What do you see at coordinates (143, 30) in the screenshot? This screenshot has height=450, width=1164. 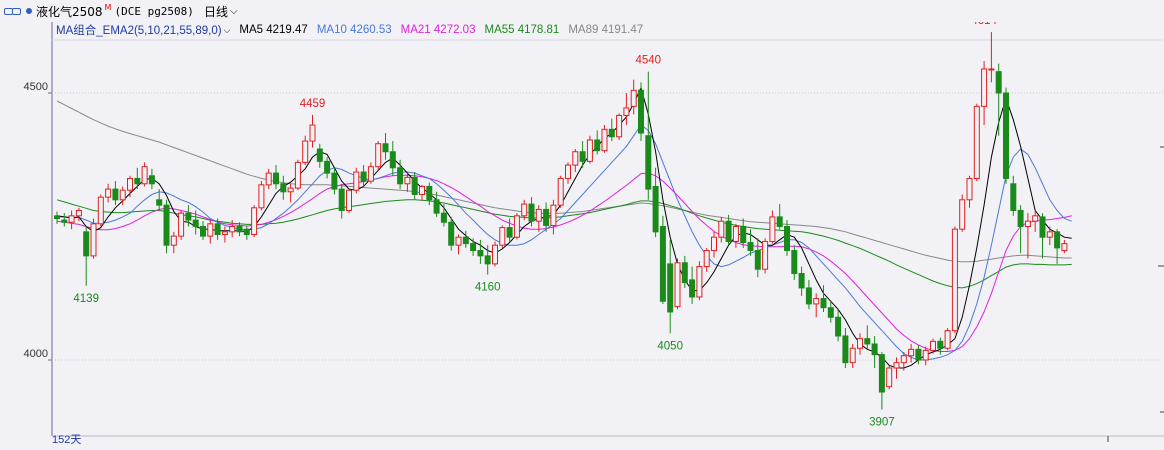 I see `ma-group-dropdown: MA组合_EMA2(5,10,21,55,89,0) ⌵` at bounding box center [143, 30].